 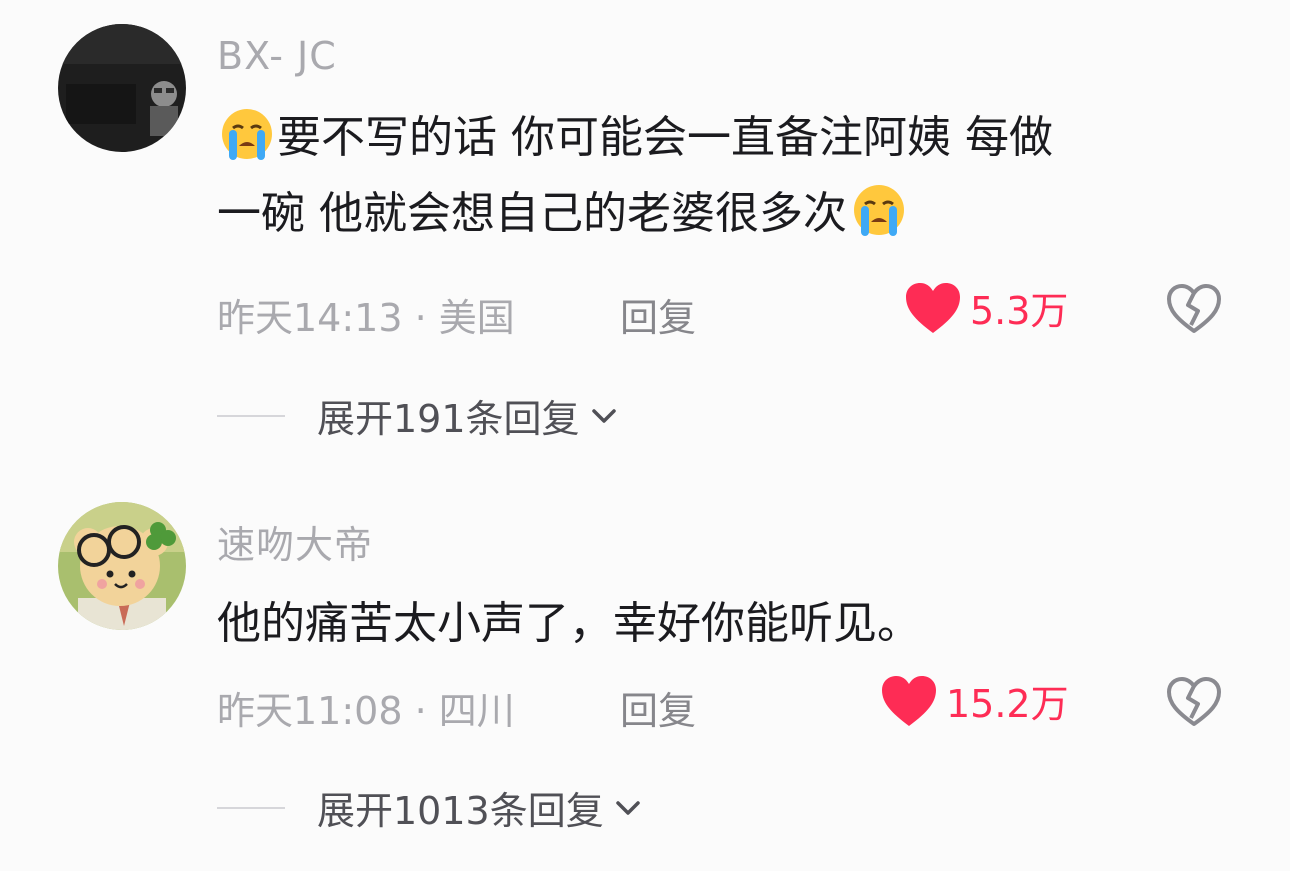 I want to click on like-button: 15.2万, so click(x=974, y=700).